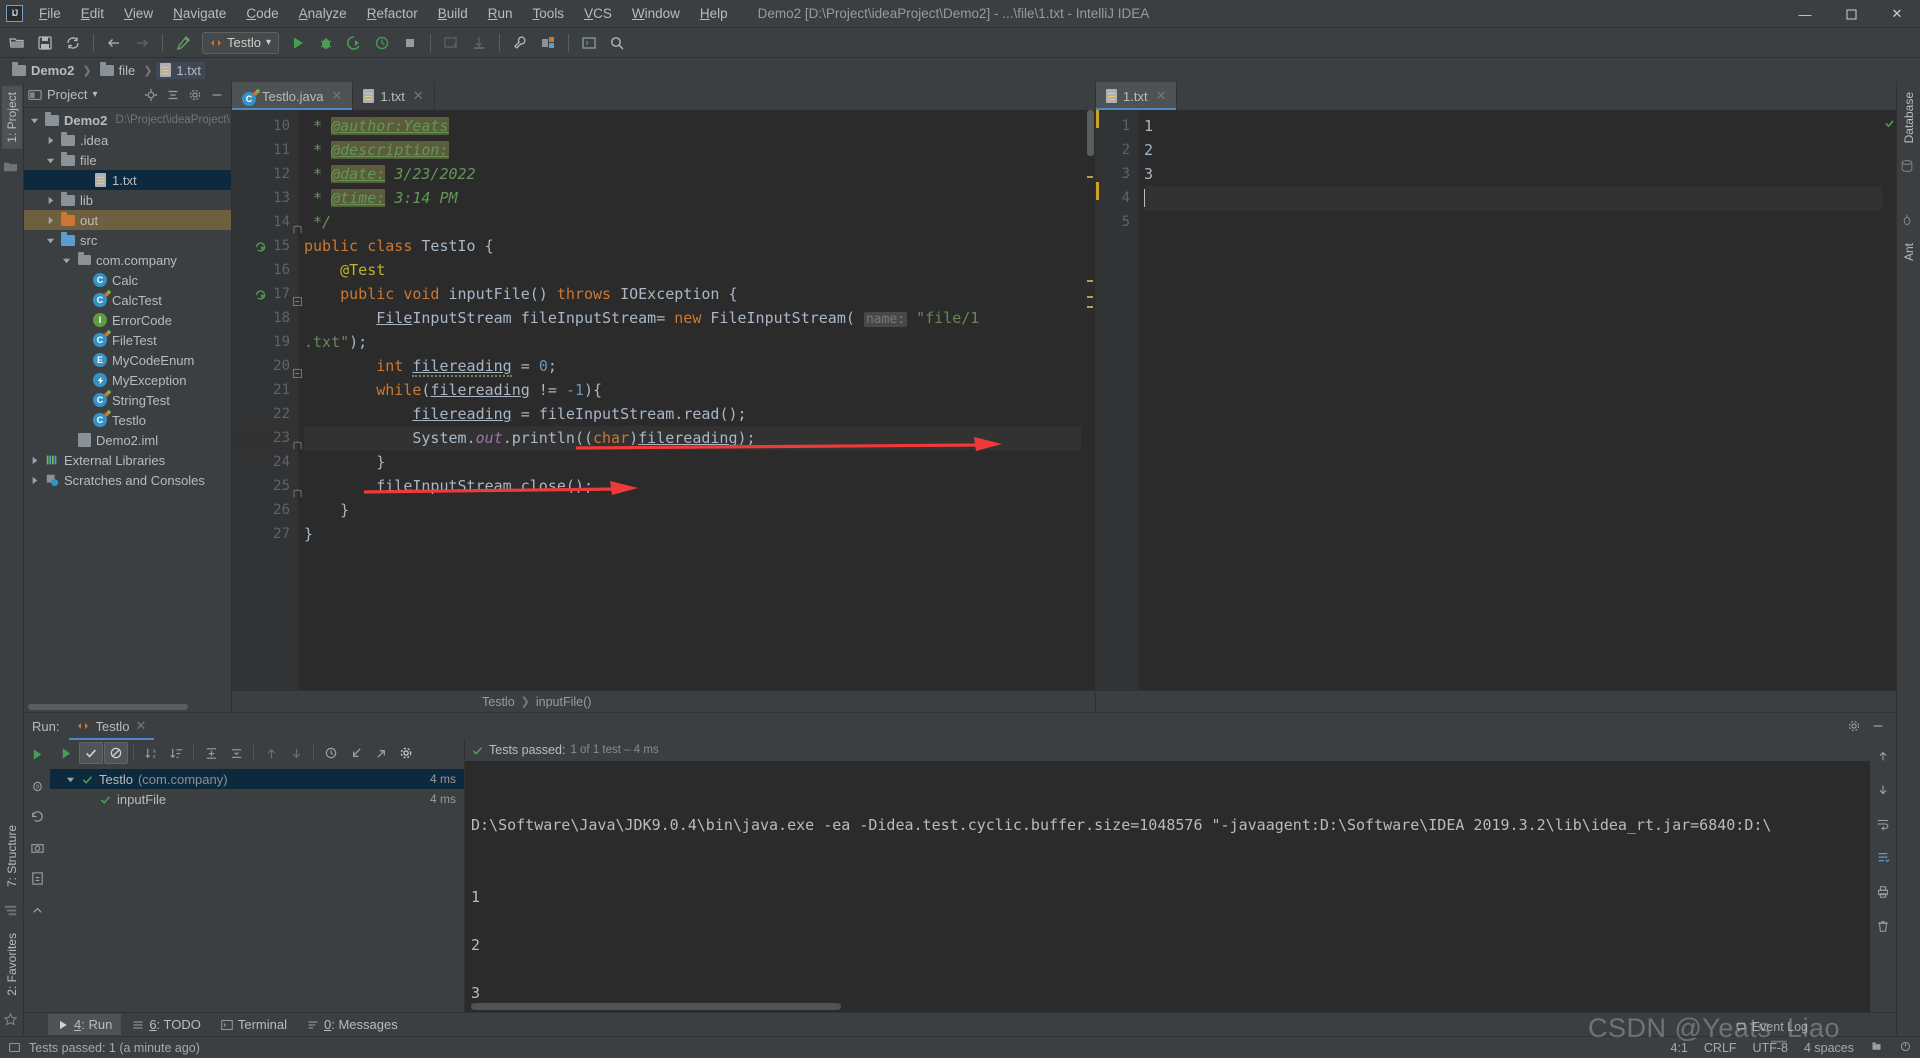 The width and height of the screenshot is (1920, 1058). Describe the element at coordinates (617, 43) in the screenshot. I see `search-everywhere-icon` at that location.